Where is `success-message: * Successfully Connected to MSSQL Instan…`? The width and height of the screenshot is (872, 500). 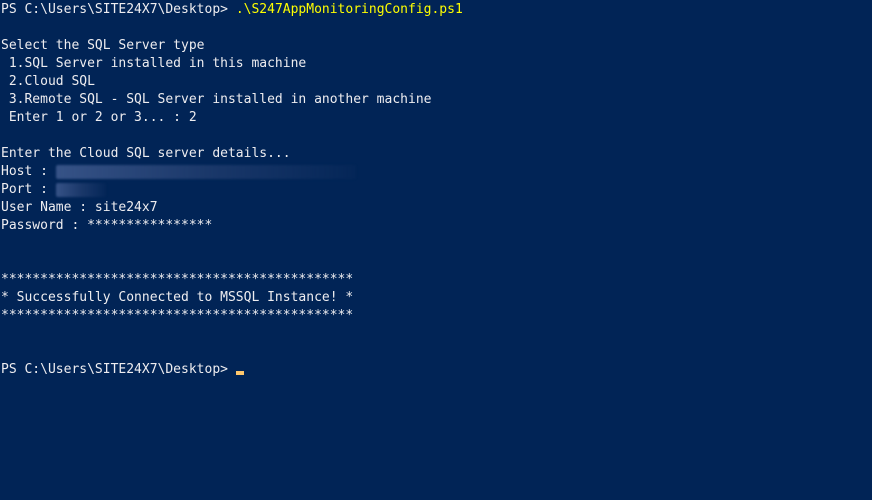
success-message: * Successfully Connected to MSSQL Instan… is located at coordinates (177, 297).